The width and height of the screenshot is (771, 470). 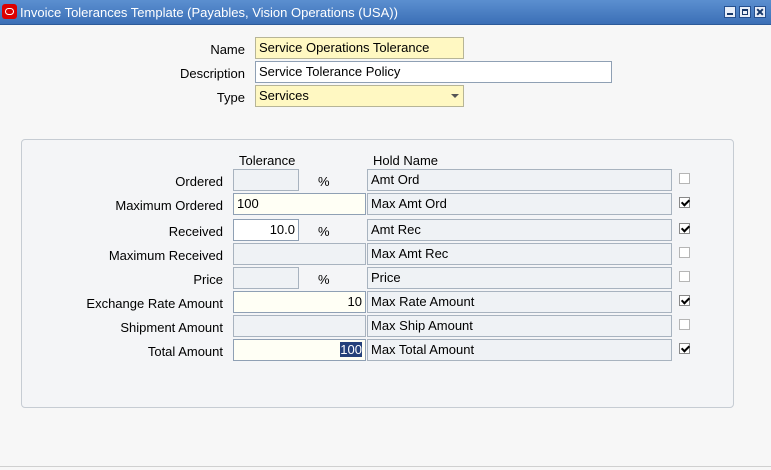 I want to click on maximum-ordered-tolerance-field: 100, so click(x=299, y=204).